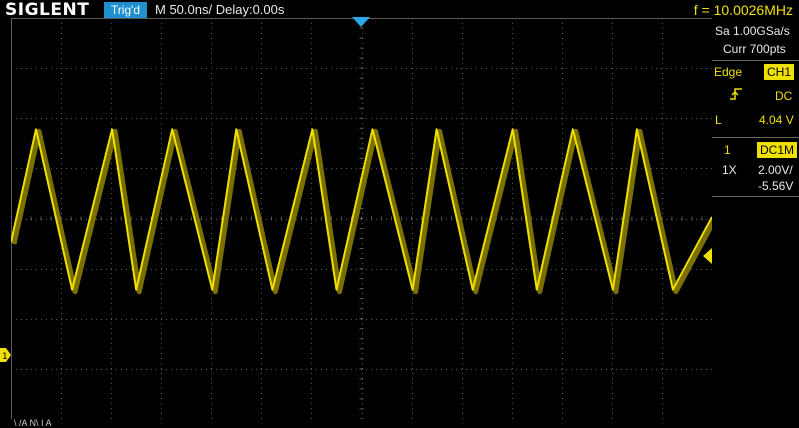 Image resolution: width=799 pixels, height=428 pixels. What do you see at coordinates (361, 22) in the screenshot?
I see `trigger-position-marker` at bounding box center [361, 22].